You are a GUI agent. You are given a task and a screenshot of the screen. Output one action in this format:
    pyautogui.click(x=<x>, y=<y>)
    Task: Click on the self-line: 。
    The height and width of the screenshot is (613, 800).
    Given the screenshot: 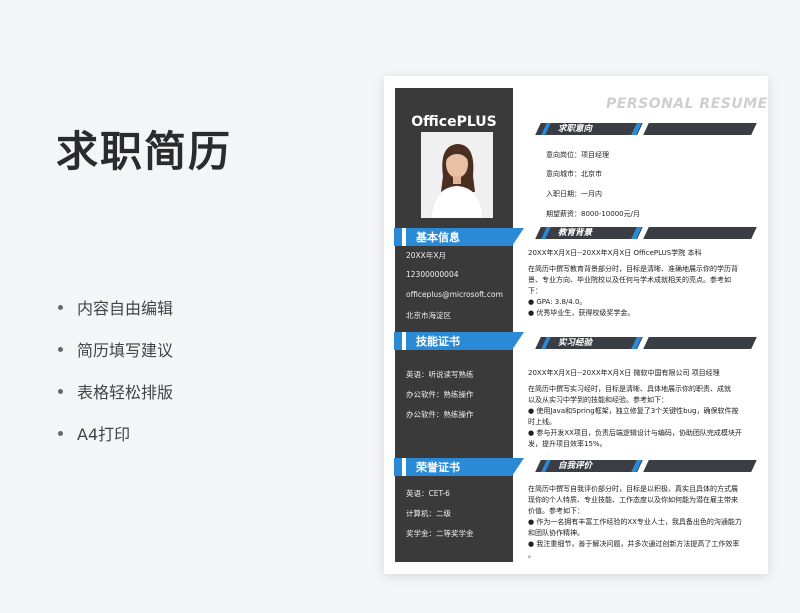 What is the action you would take?
    pyautogui.click(x=531, y=555)
    